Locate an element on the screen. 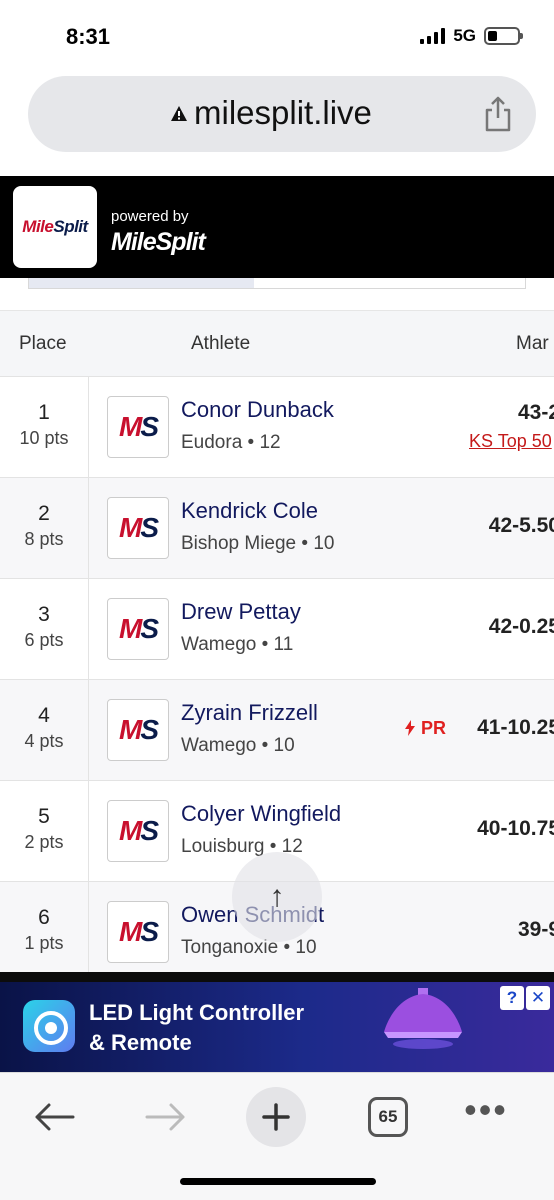  pr-badge: PR is located at coordinates (425, 728).